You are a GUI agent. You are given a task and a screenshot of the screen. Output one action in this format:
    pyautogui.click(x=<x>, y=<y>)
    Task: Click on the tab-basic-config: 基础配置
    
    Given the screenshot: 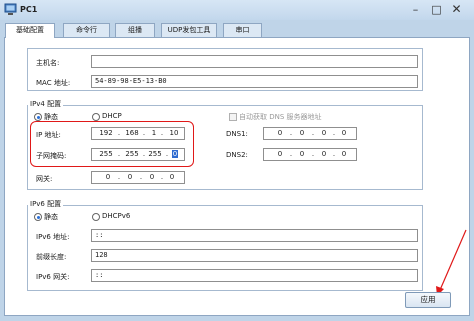 What is the action you would take?
    pyautogui.click(x=30, y=30)
    